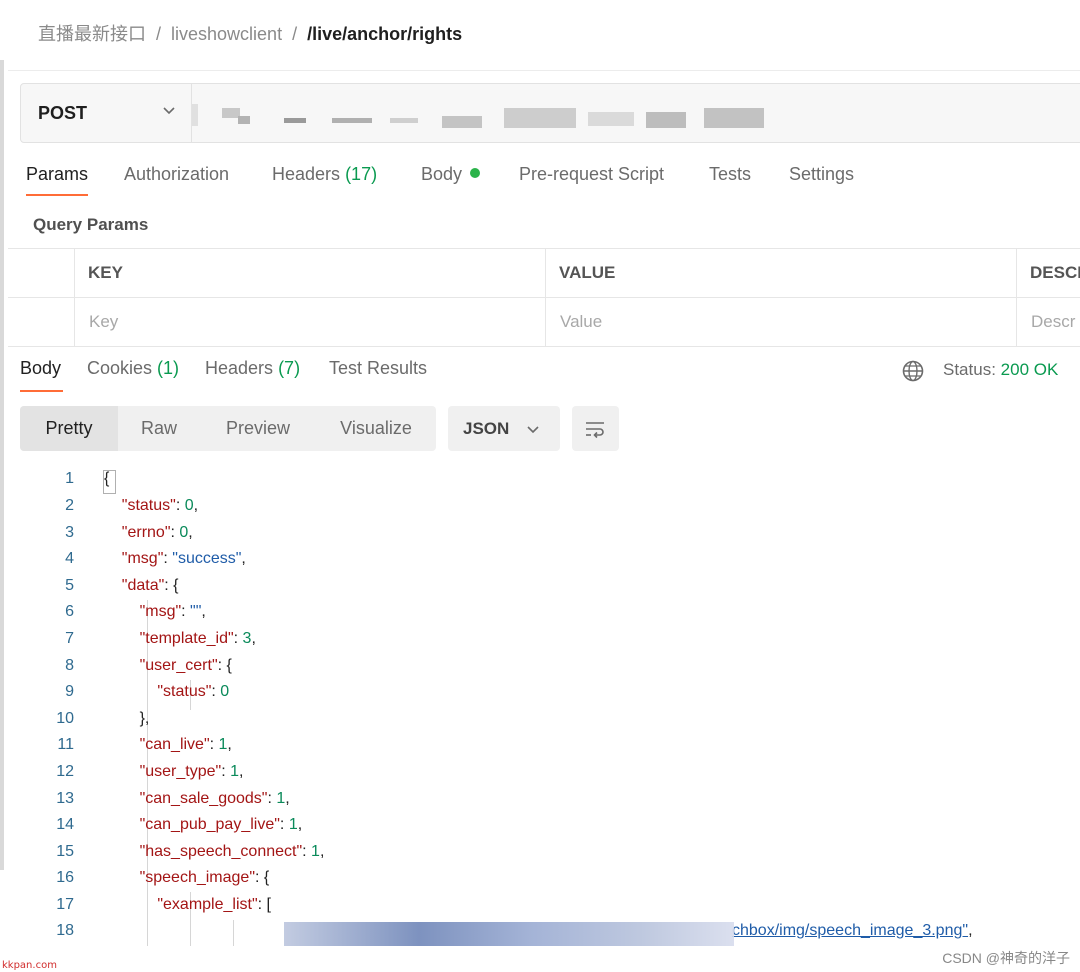 The height and width of the screenshot is (972, 1080). I want to click on indent-guide, so click(233, 933).